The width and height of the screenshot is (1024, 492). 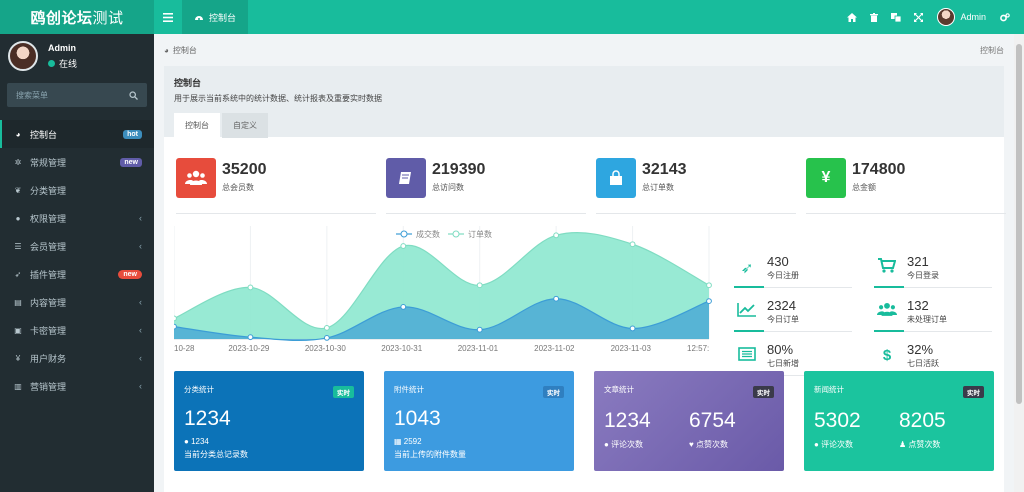 I want to click on avatar, so click(x=946, y=17).